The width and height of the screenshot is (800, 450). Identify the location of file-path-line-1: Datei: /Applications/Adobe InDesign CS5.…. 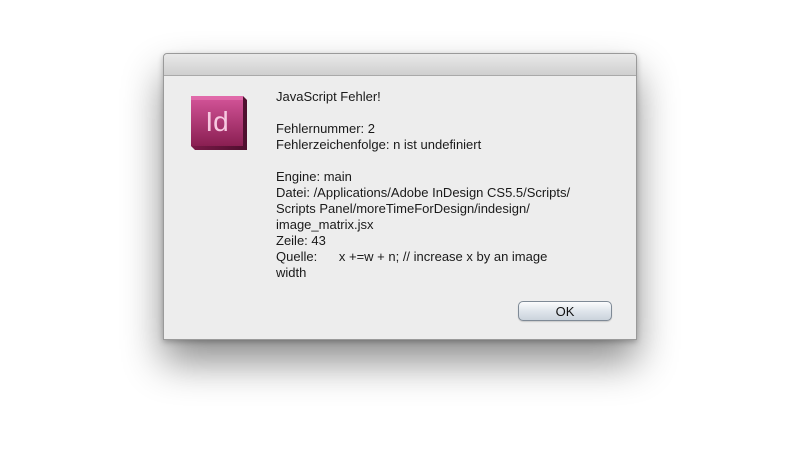
(423, 192).